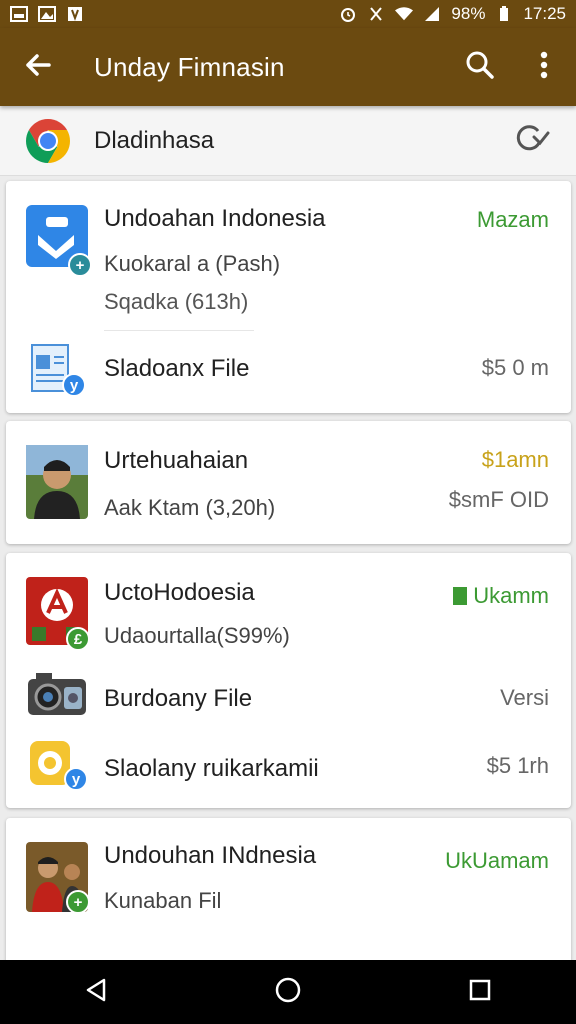 The width and height of the screenshot is (576, 1024). I want to click on vibrate-icon, so click(376, 14).